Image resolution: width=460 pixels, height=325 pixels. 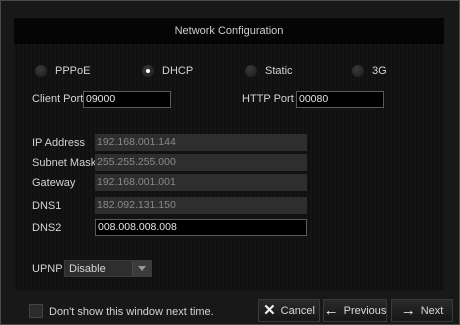 I want to click on upnp-select: Disable, so click(x=108, y=268).